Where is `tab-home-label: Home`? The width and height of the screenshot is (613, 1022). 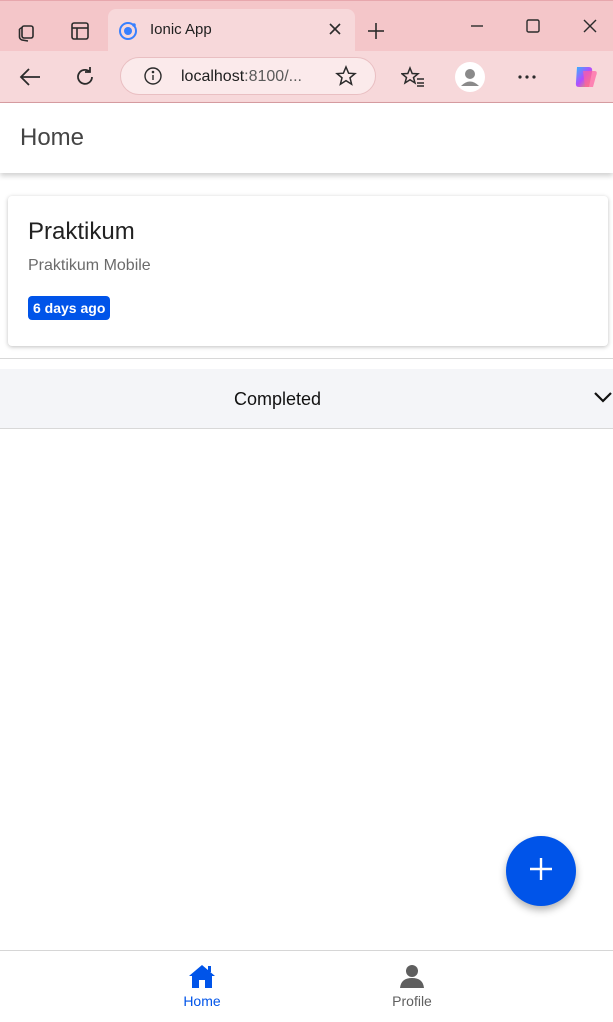 tab-home-label: Home is located at coordinates (202, 1001).